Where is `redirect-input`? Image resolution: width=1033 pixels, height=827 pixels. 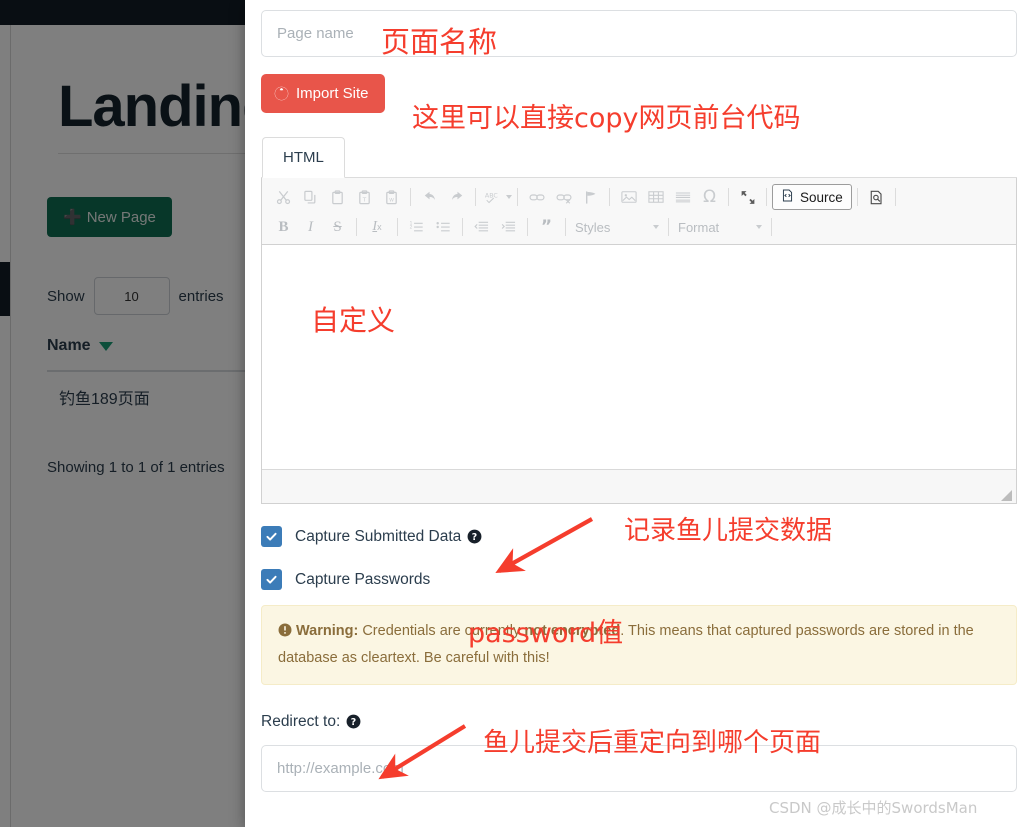
redirect-input is located at coordinates (639, 768).